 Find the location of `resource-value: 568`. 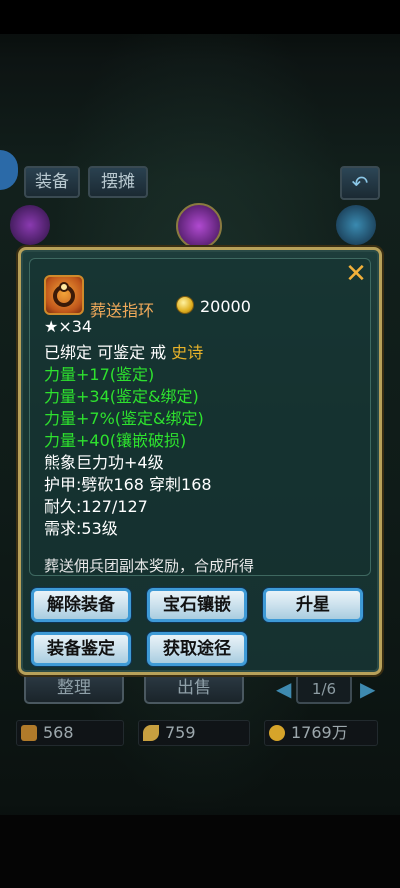

resource-value: 568 is located at coordinates (58, 732).